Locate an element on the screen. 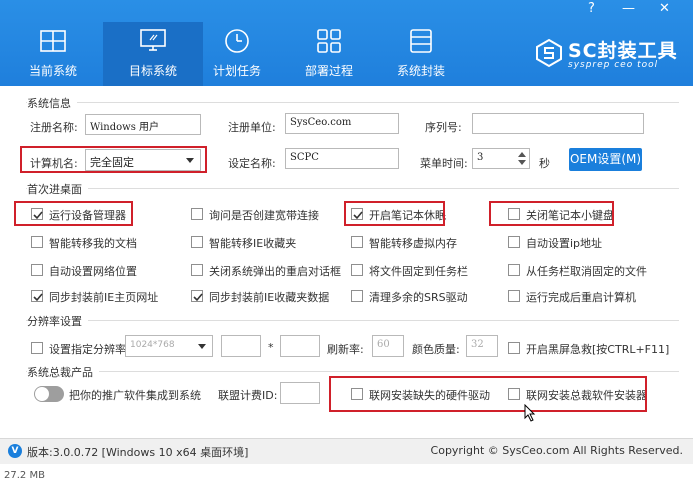 This screenshot has width=693, height=480. close-button: ✕ is located at coordinates (664, 9).